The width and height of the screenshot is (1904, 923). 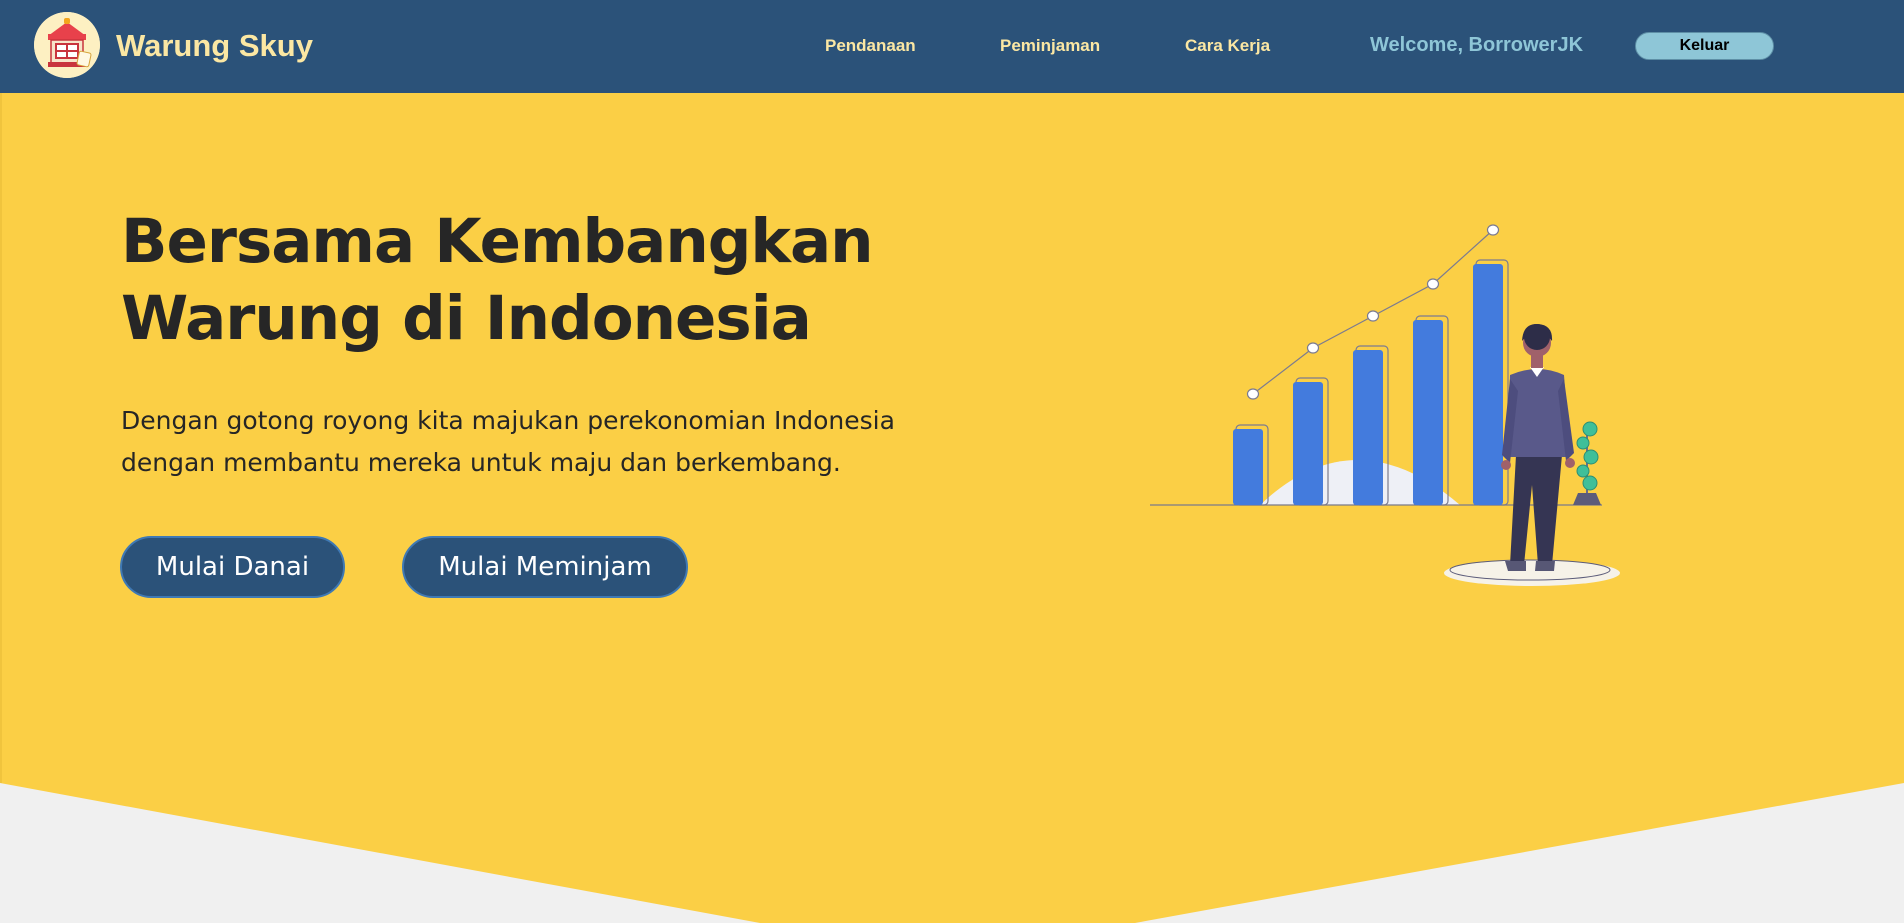 I want to click on hero-title-line-1: Bersama Kembangkan, so click(x=497, y=241).